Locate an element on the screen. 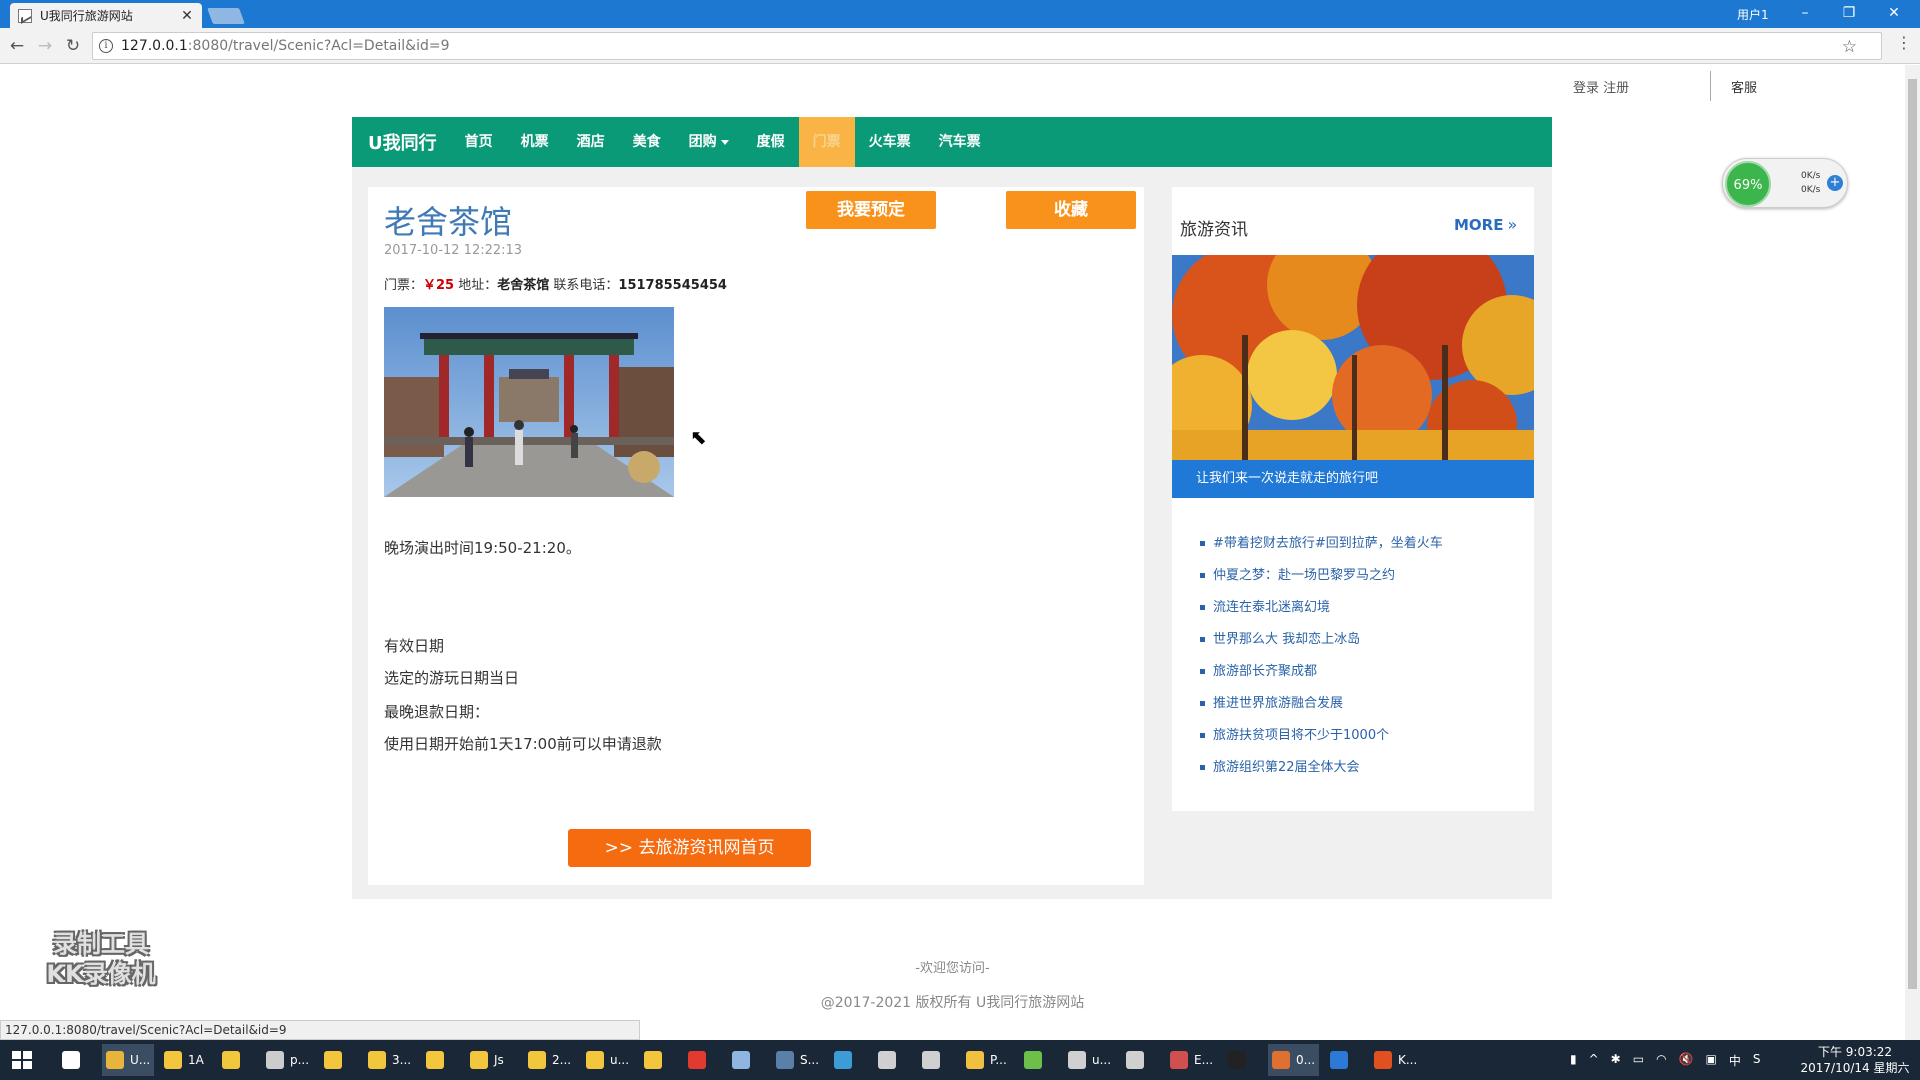 The height and width of the screenshot is (1080, 1920). favorite-button: 收藏 is located at coordinates (1071, 210).